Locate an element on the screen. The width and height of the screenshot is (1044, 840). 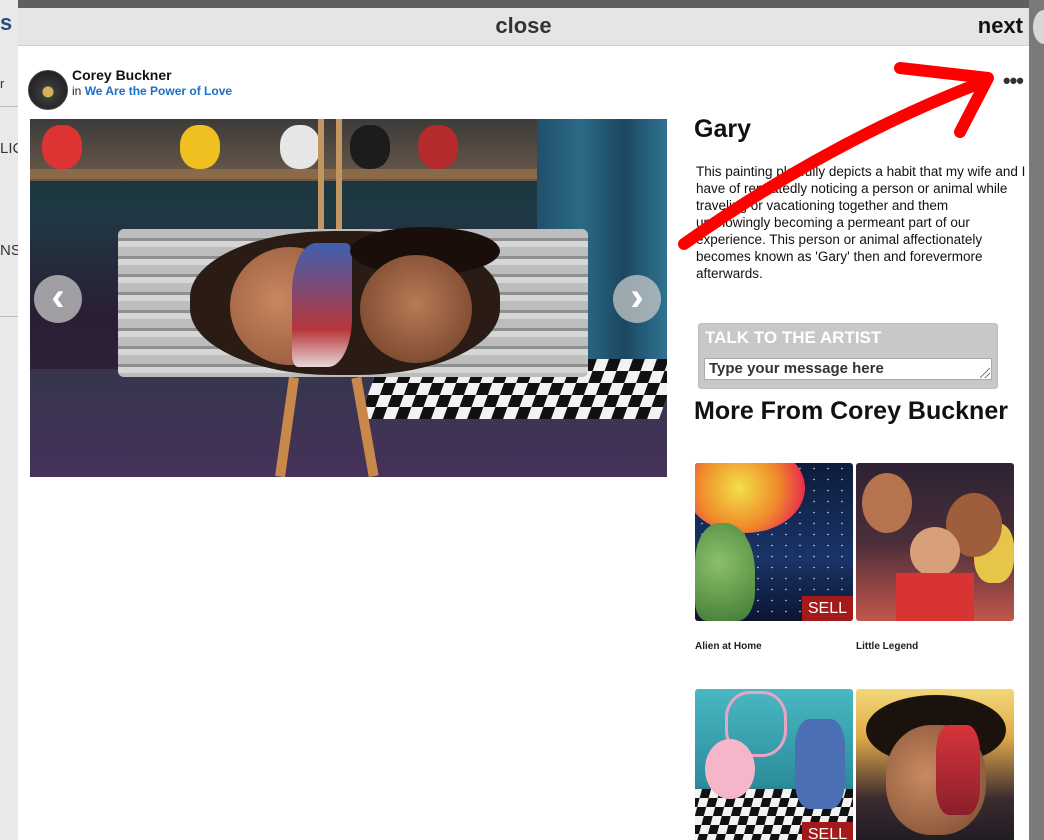
thumb-mask is located at coordinates (958, 770).